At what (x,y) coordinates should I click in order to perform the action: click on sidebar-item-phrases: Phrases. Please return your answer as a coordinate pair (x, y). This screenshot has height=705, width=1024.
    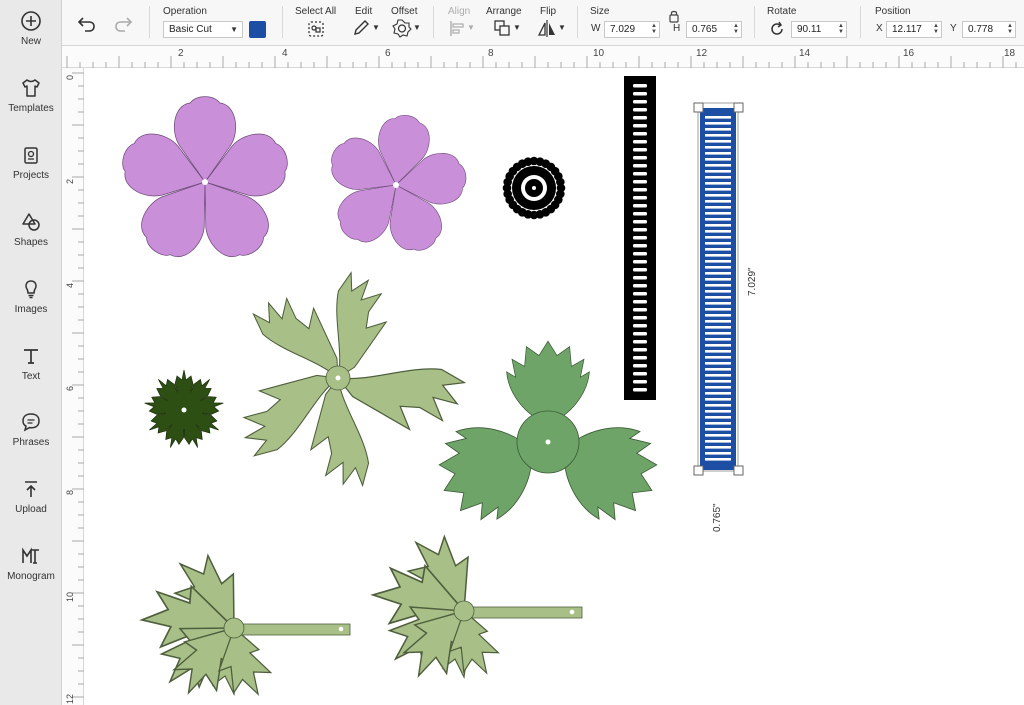
    Looking at the image, I should click on (31, 441).